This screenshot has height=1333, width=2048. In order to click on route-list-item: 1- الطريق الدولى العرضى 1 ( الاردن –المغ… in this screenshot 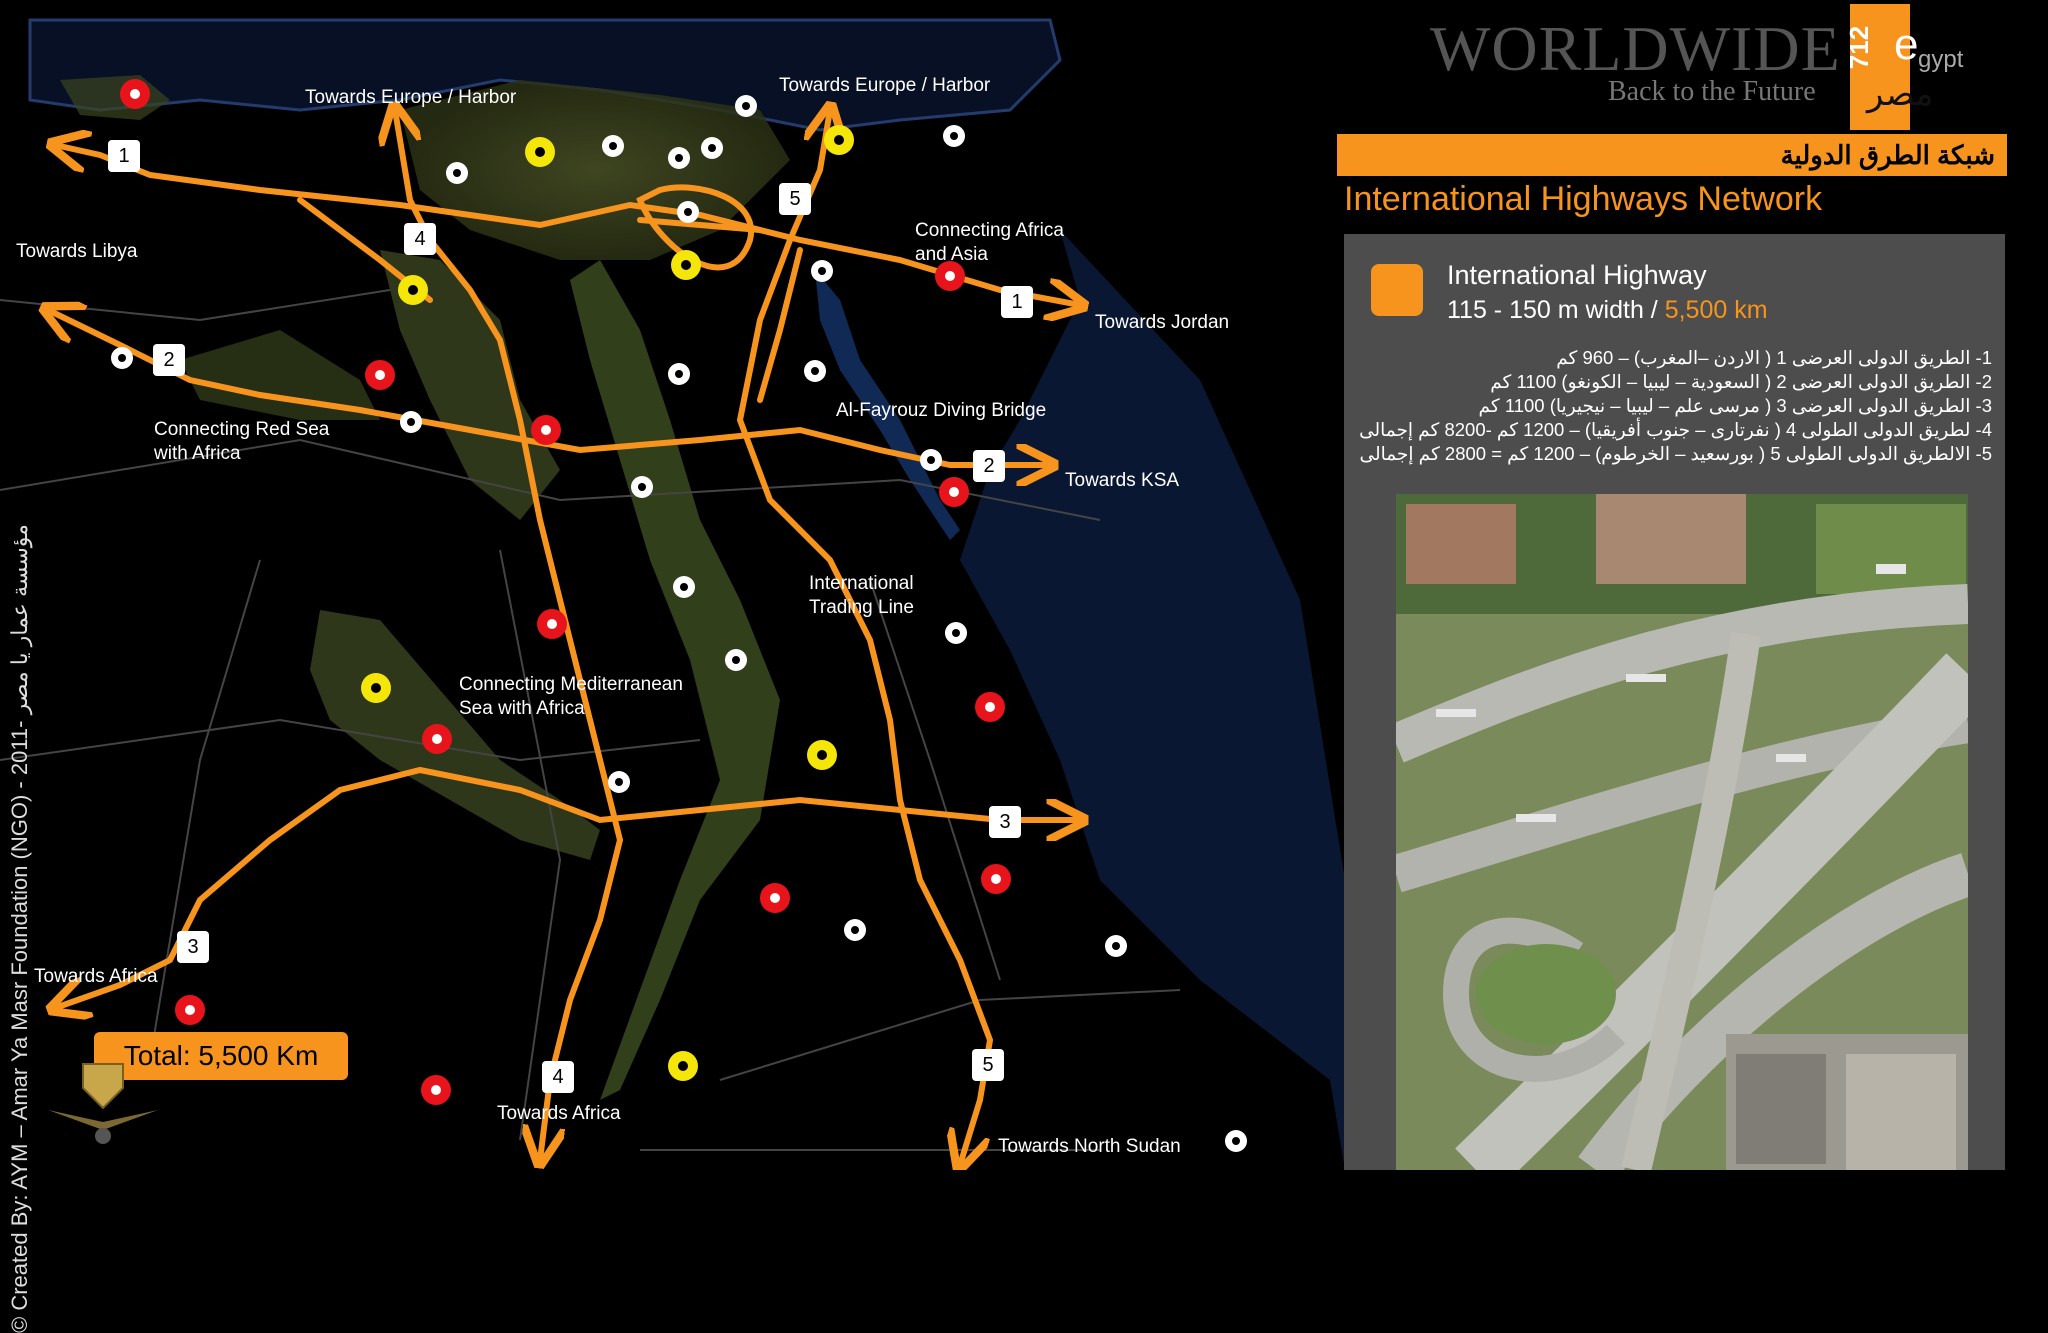, I will do `click(1774, 357)`.